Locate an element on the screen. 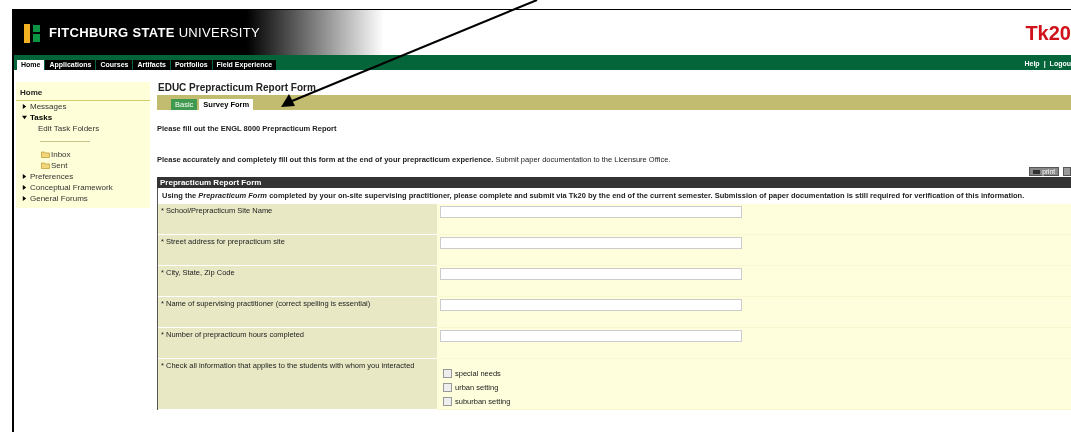 This screenshot has width=1071, height=432. sidebar-item: Tasks is located at coordinates (83, 117).